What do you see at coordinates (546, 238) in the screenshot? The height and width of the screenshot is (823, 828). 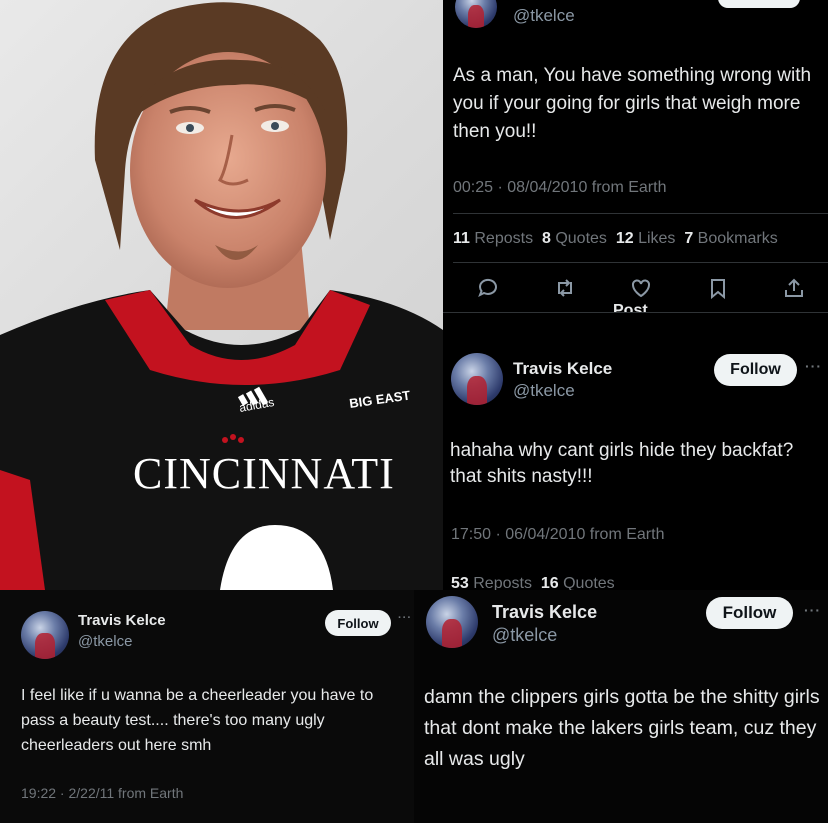 I see `quotes-count: 8` at bounding box center [546, 238].